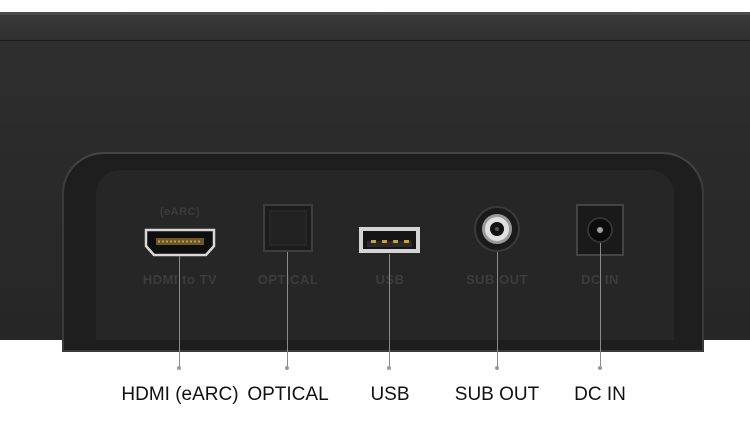 The width and height of the screenshot is (750, 430). Describe the element at coordinates (390, 394) in the screenshot. I see `callout-usb: USB` at that location.